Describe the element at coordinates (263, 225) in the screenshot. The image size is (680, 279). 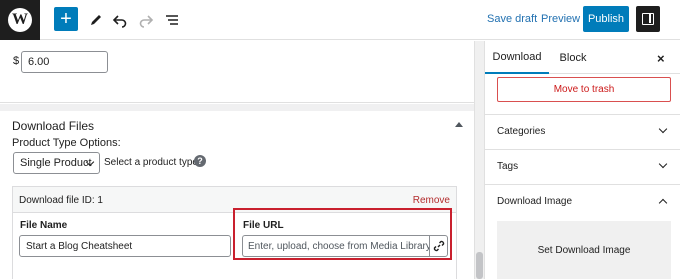
I see `file-url-label: File URL` at that location.